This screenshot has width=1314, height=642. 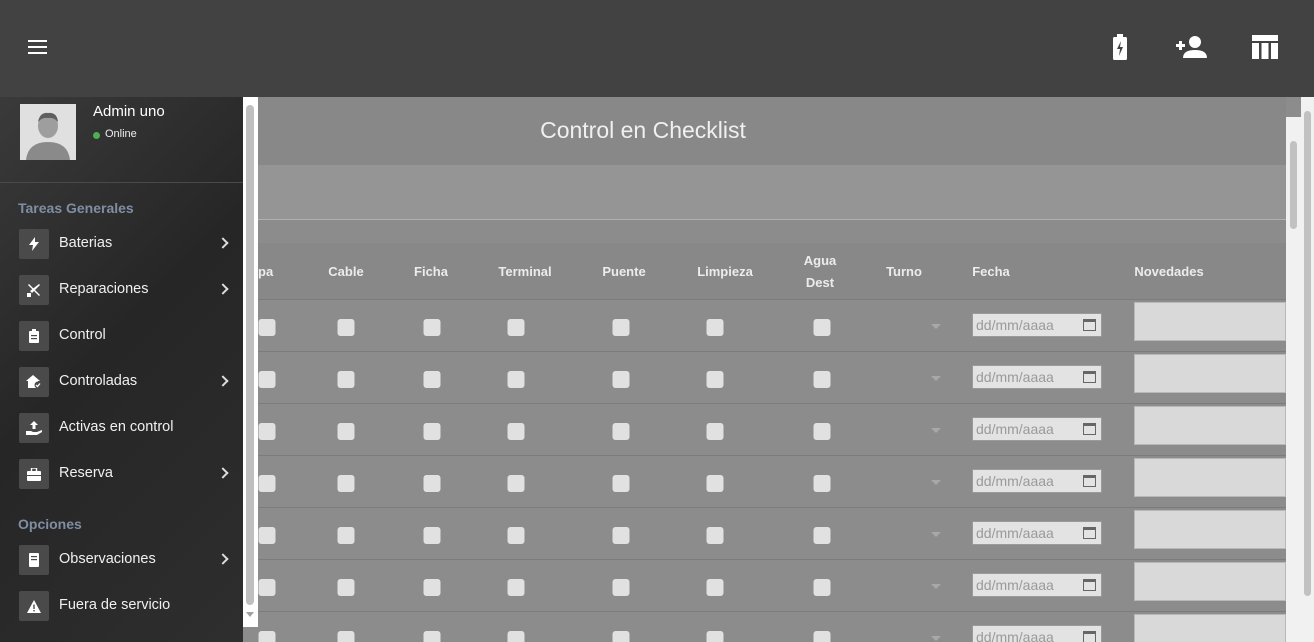 What do you see at coordinates (121, 475) in the screenshot?
I see `nav-item-reserva: Reserva` at bounding box center [121, 475].